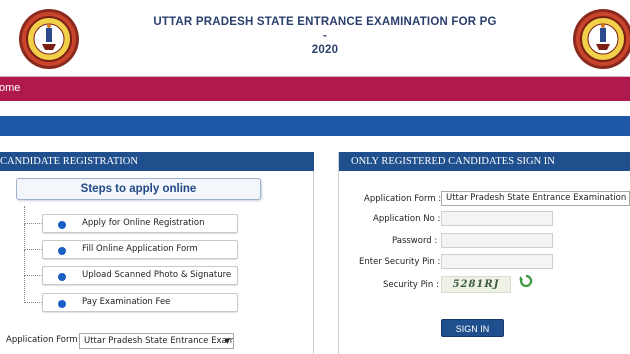 This screenshot has width=630, height=354. What do you see at coordinates (157, 275) in the screenshot?
I see `step-label: Upload Scanned Photo & Signature` at bounding box center [157, 275].